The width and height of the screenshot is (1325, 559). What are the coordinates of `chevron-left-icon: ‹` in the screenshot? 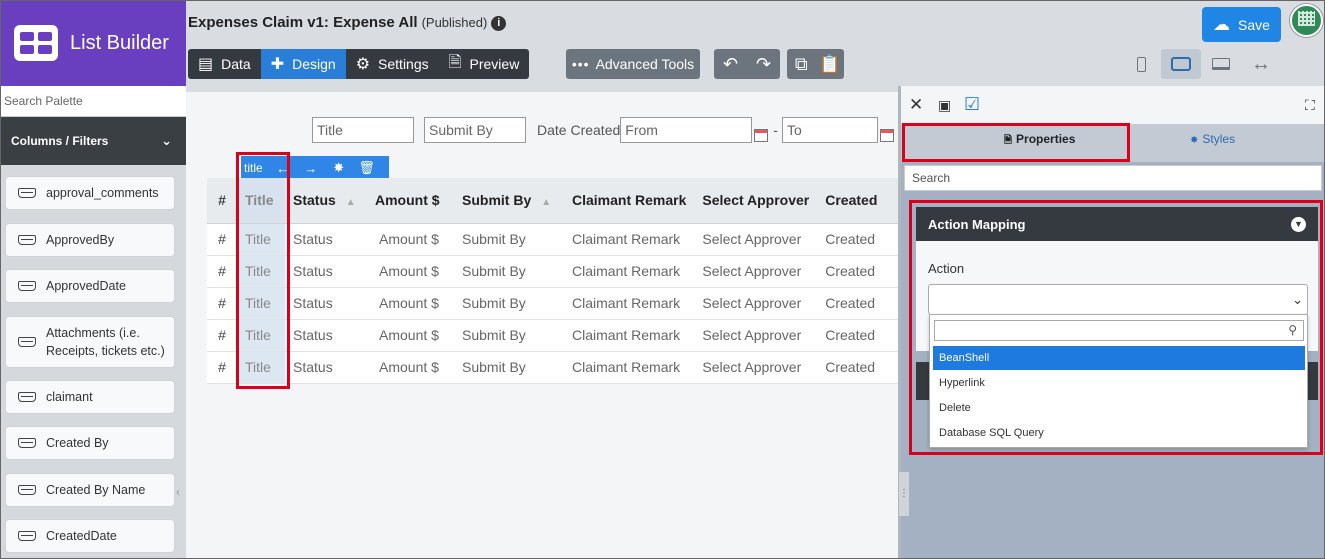 It's located at (181, 497).